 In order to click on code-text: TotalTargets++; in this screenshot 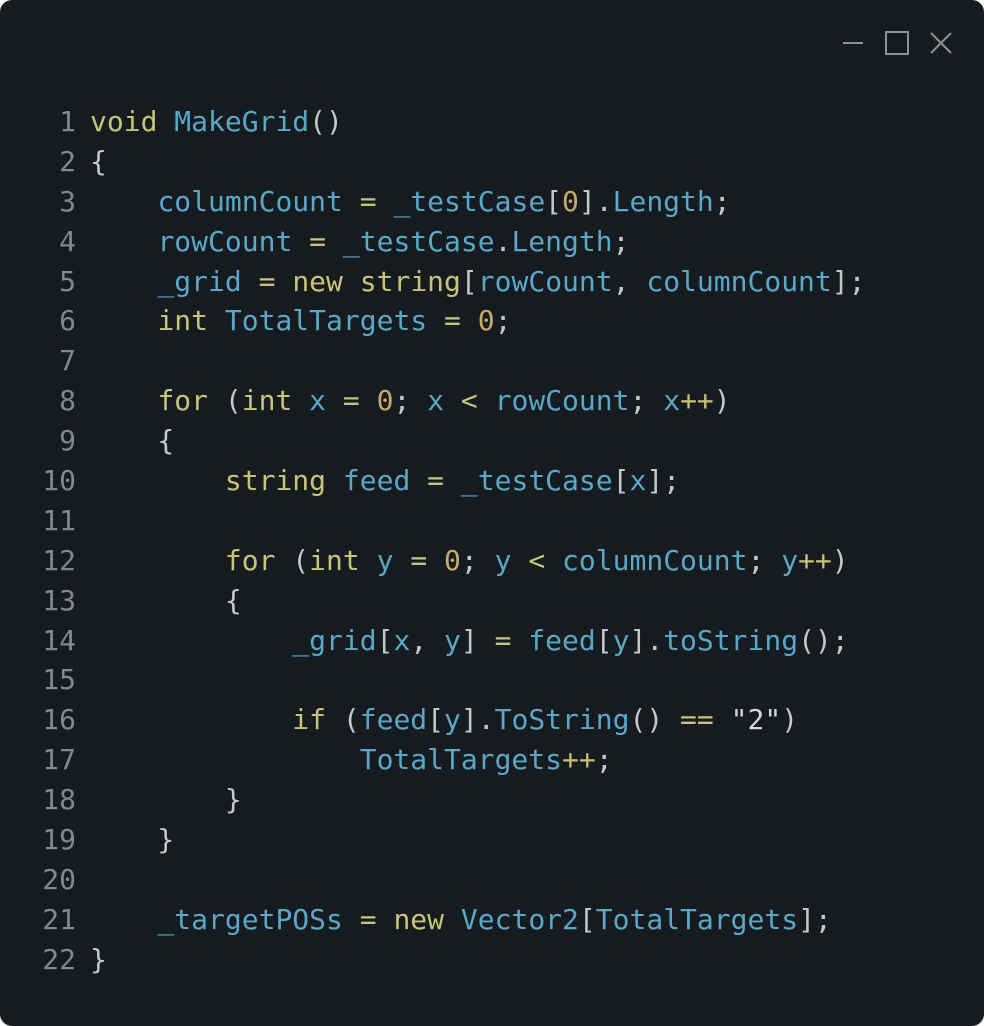, I will do `click(351, 760)`.